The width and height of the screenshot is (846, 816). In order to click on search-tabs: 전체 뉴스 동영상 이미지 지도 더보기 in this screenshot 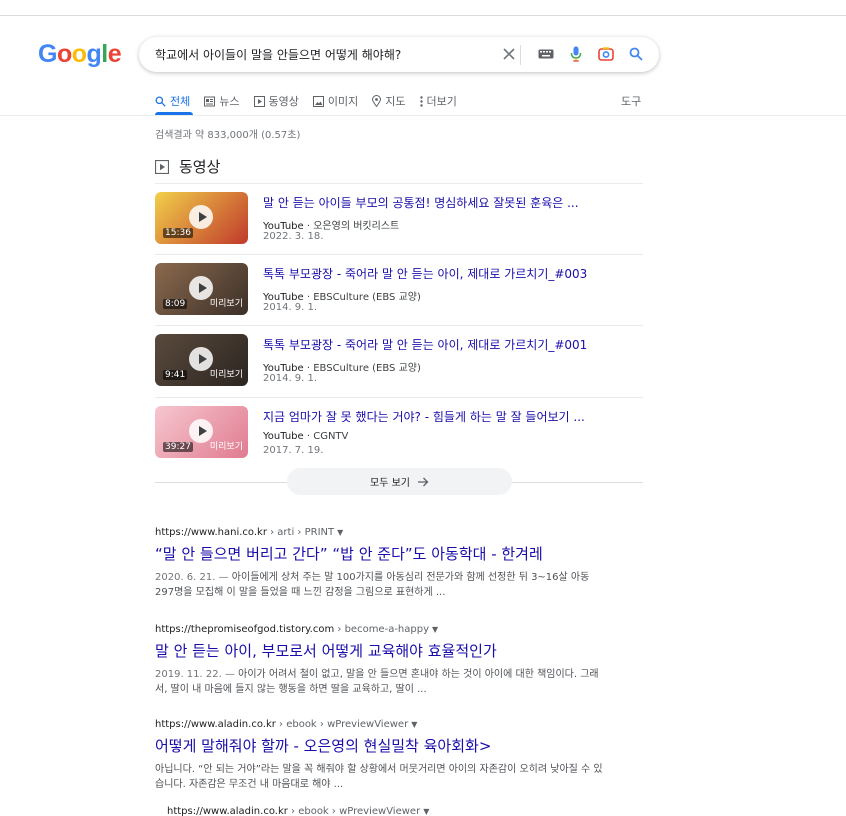, I will do `click(313, 101)`.